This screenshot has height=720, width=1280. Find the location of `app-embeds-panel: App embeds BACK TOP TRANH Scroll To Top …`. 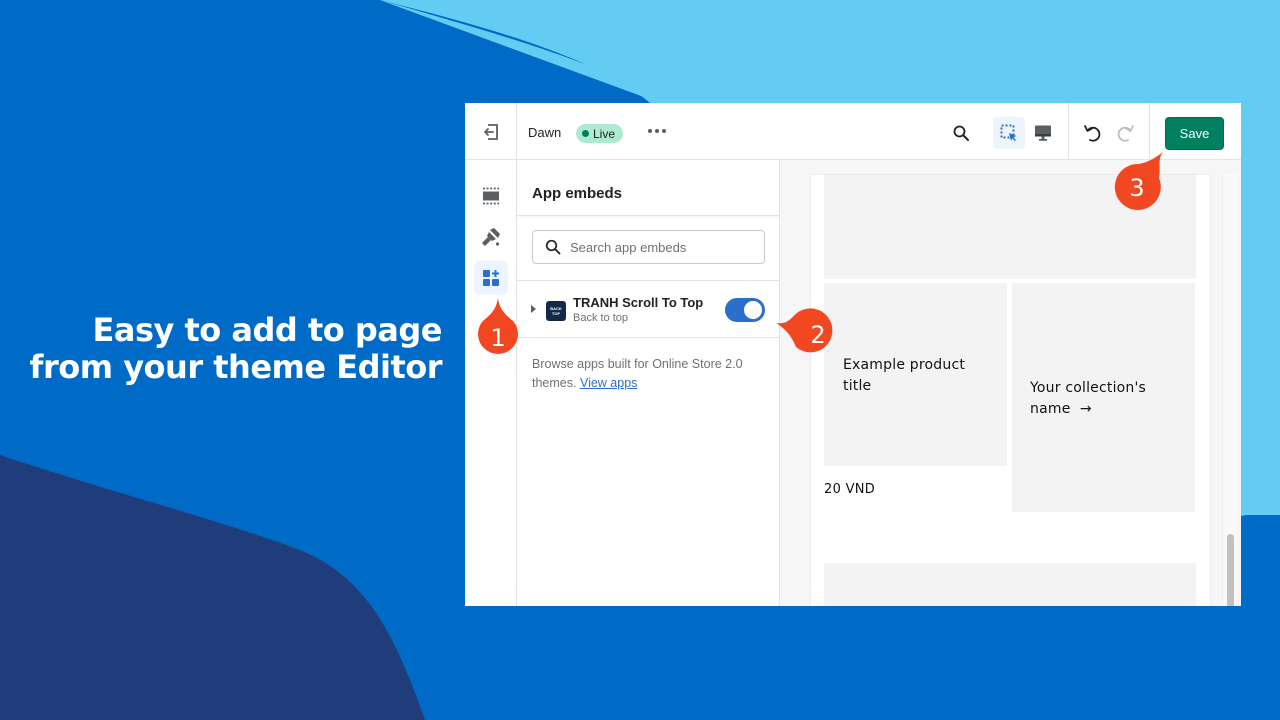

app-embeds-panel: App embeds BACK TOP TRANH Scroll To Top … is located at coordinates (648, 383).